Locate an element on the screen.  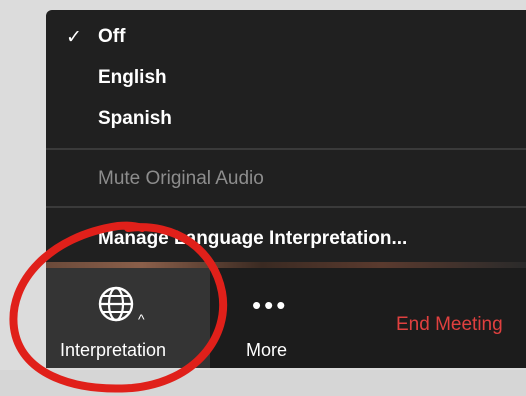
ellipsis-icon: ••• is located at coordinates (270, 305).